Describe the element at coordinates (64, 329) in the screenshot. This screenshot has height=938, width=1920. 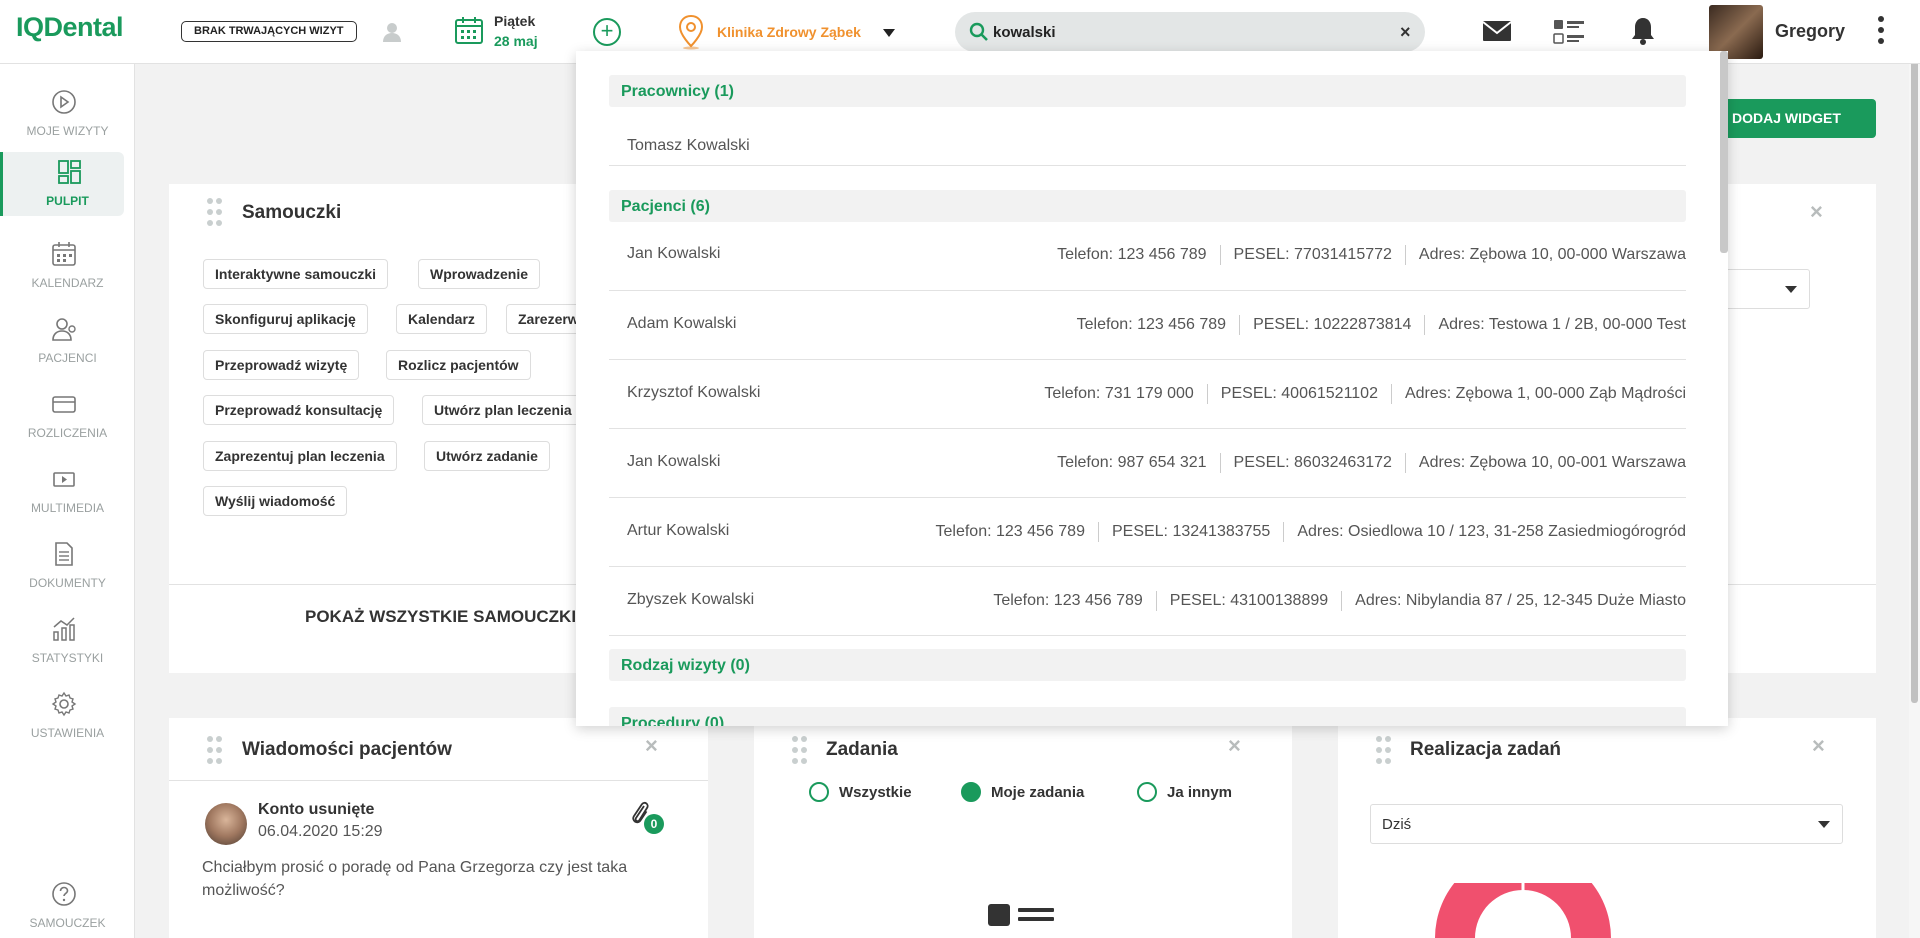
I see `patients-icon` at that location.